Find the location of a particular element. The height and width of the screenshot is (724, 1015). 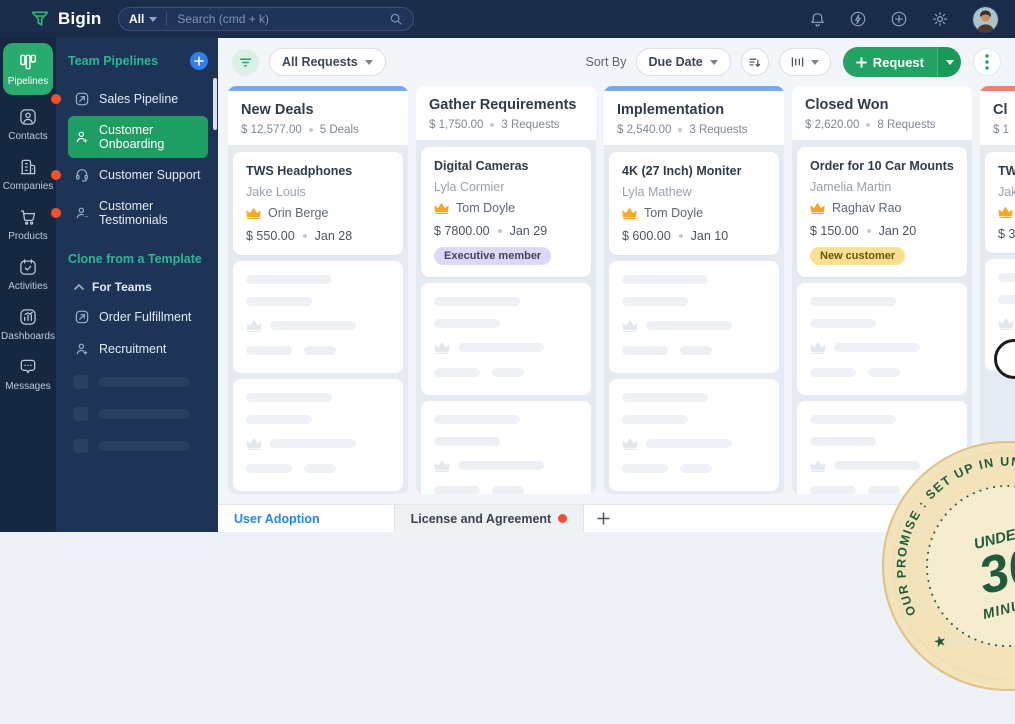

view-filter-dropdown: All Requests is located at coordinates (327, 62).